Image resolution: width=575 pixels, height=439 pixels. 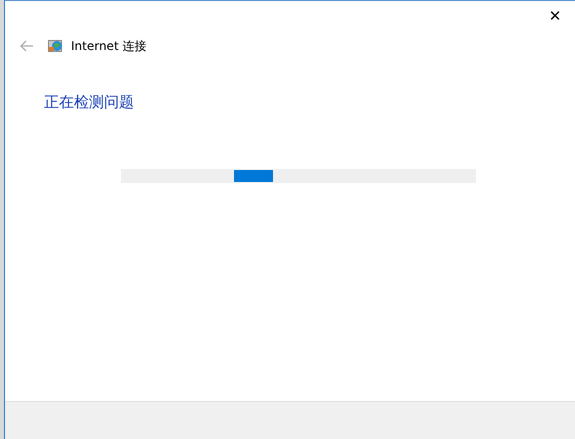 What do you see at coordinates (89, 102) in the screenshot?
I see `status-heading: 正在检测问题` at bounding box center [89, 102].